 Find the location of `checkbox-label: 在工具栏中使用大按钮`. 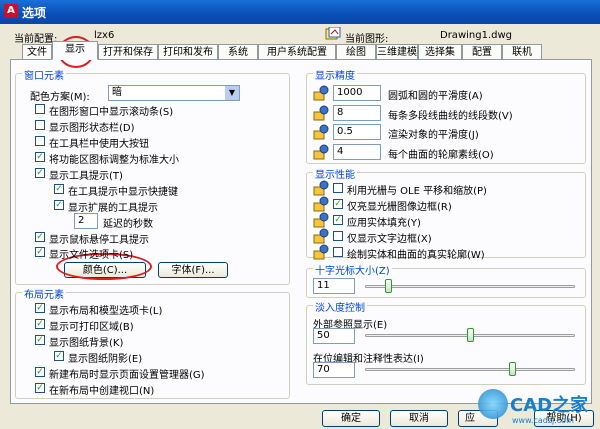

checkbox-label: 在工具栏中使用大按钮 is located at coordinates (99, 144).